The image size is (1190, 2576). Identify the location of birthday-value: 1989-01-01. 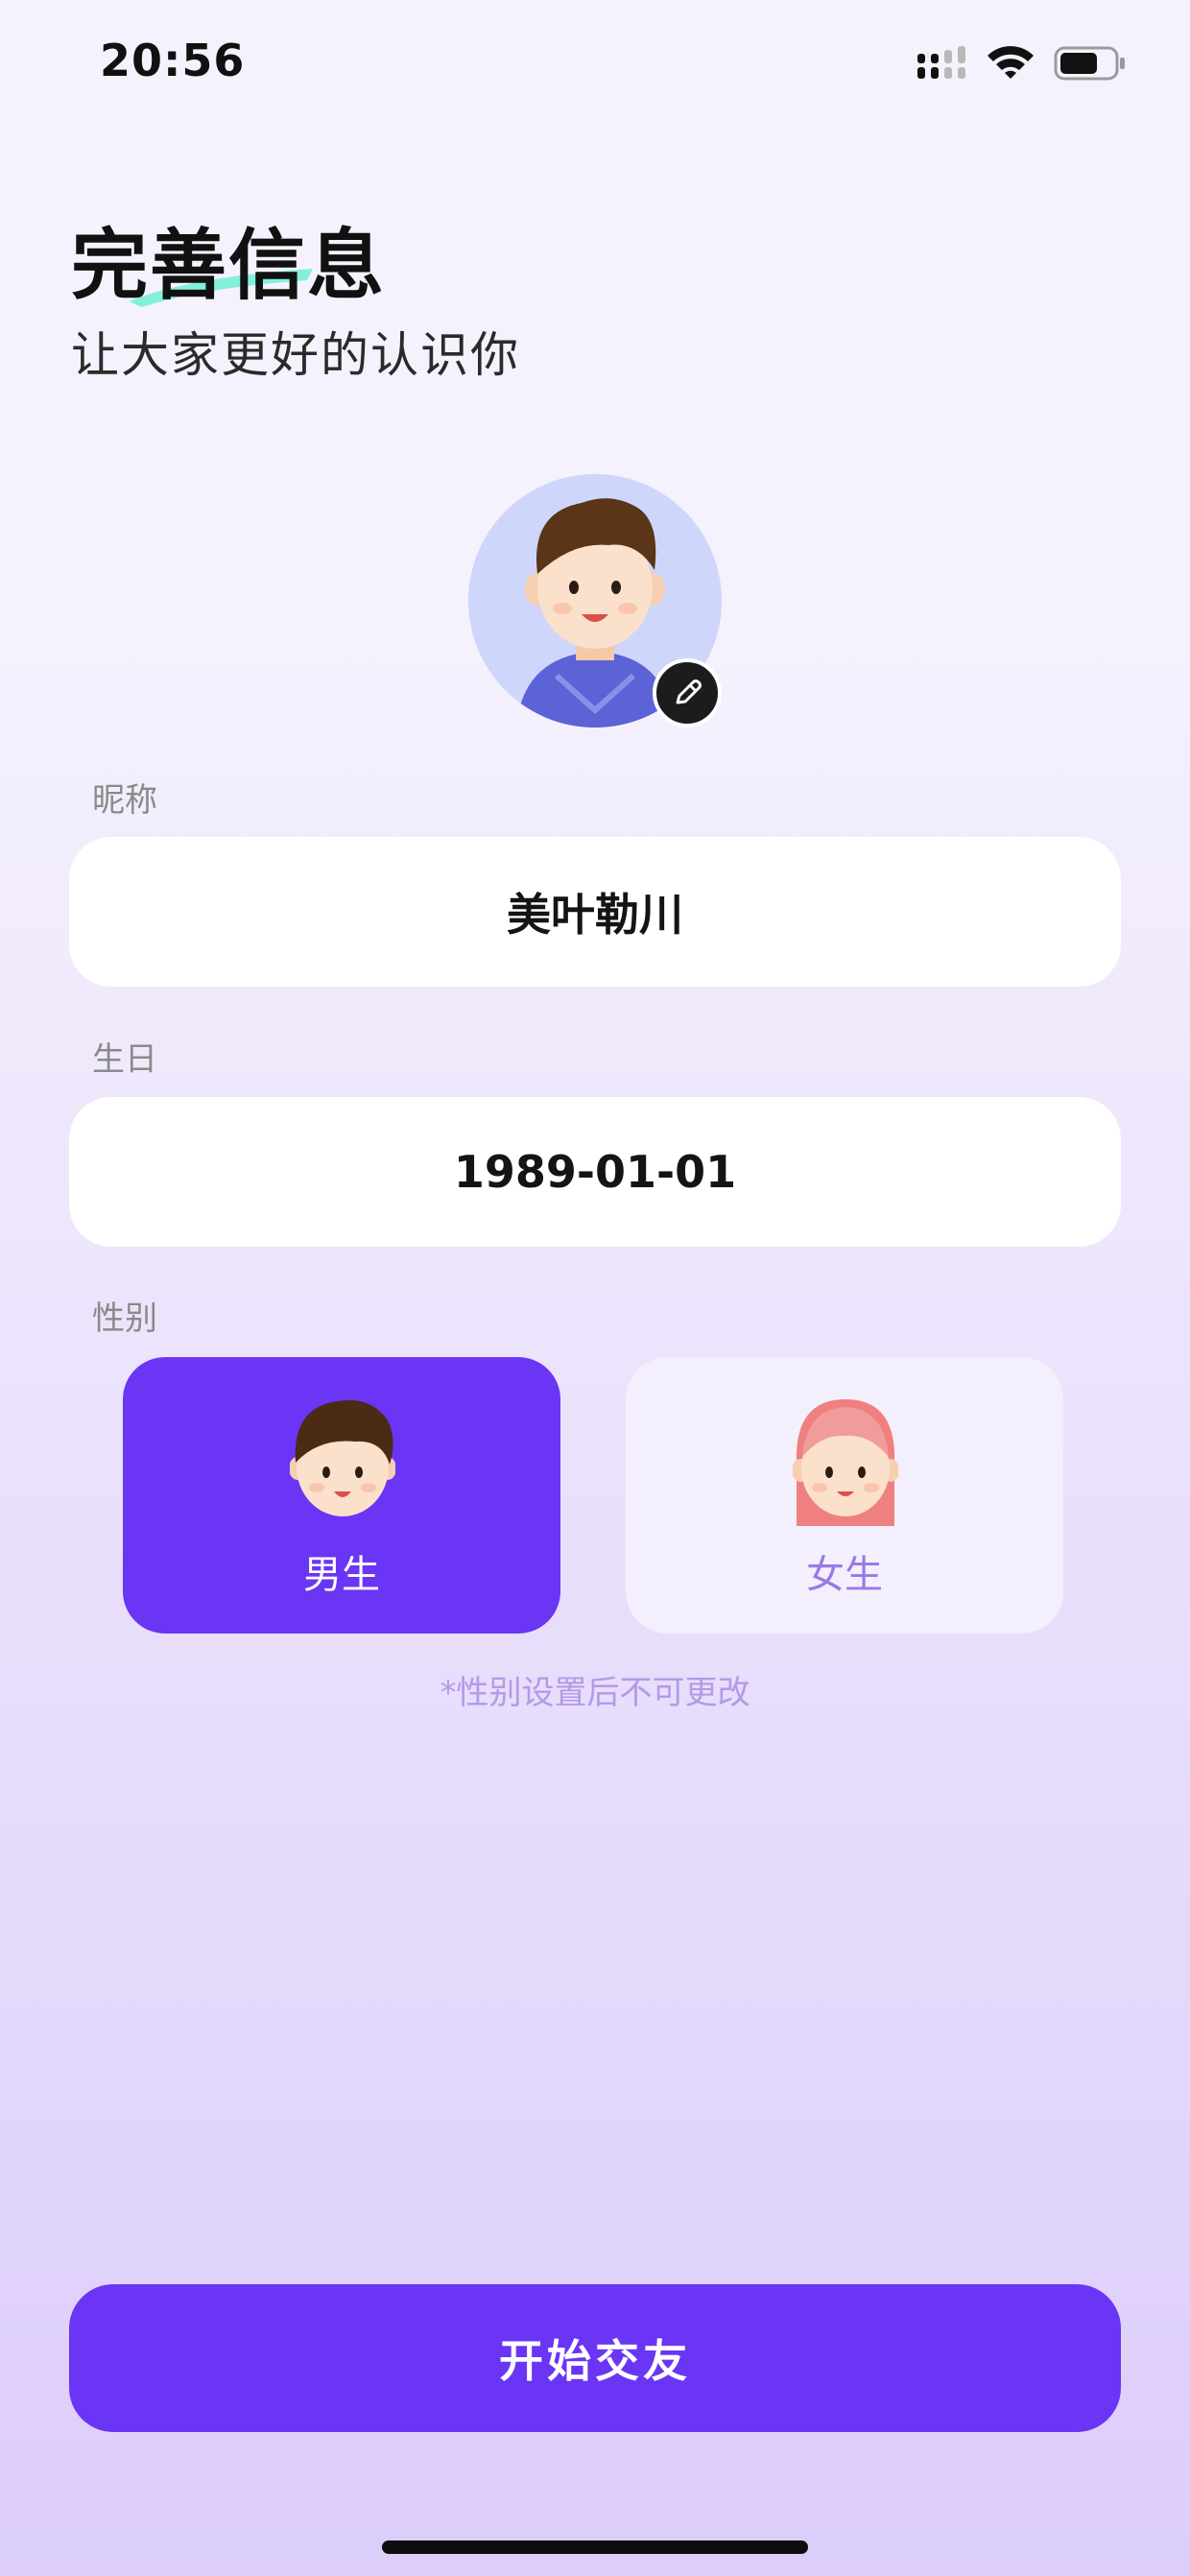
(595, 1172).